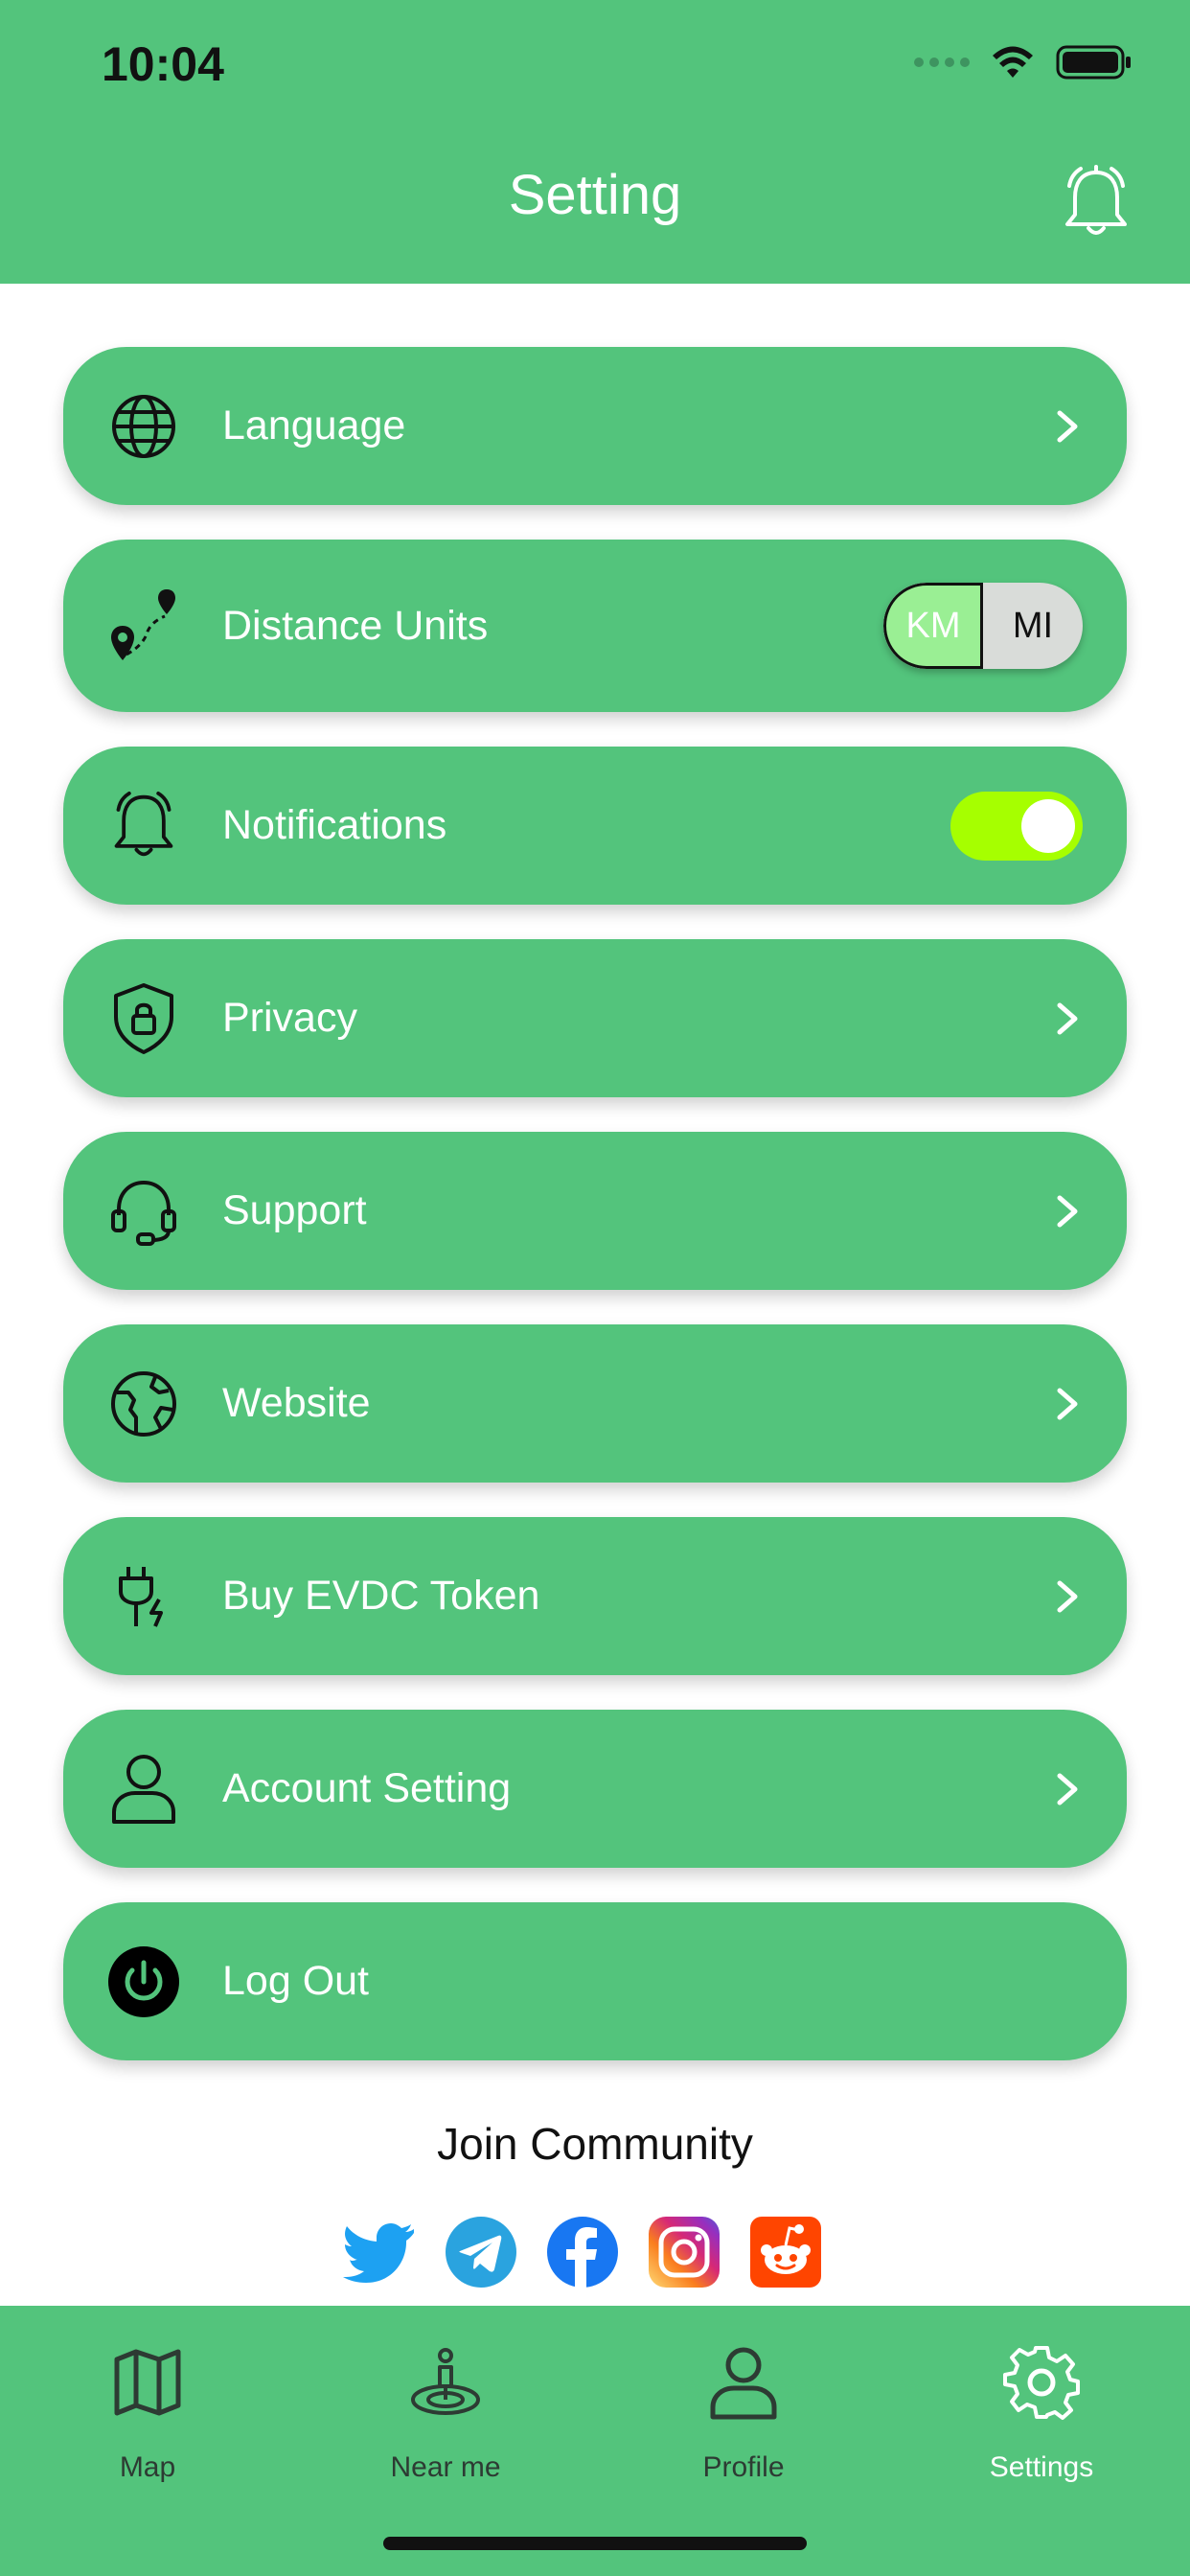  Describe the element at coordinates (1041, 2383) in the screenshot. I see `gear-icon` at that location.